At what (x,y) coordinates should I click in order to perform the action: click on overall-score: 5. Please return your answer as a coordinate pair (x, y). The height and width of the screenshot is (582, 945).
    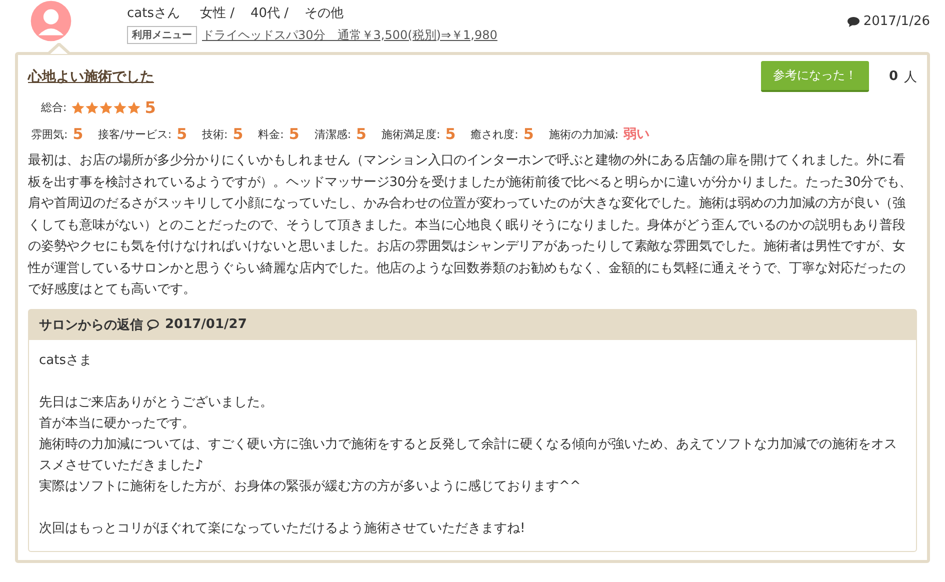
    Looking at the image, I should click on (150, 107).